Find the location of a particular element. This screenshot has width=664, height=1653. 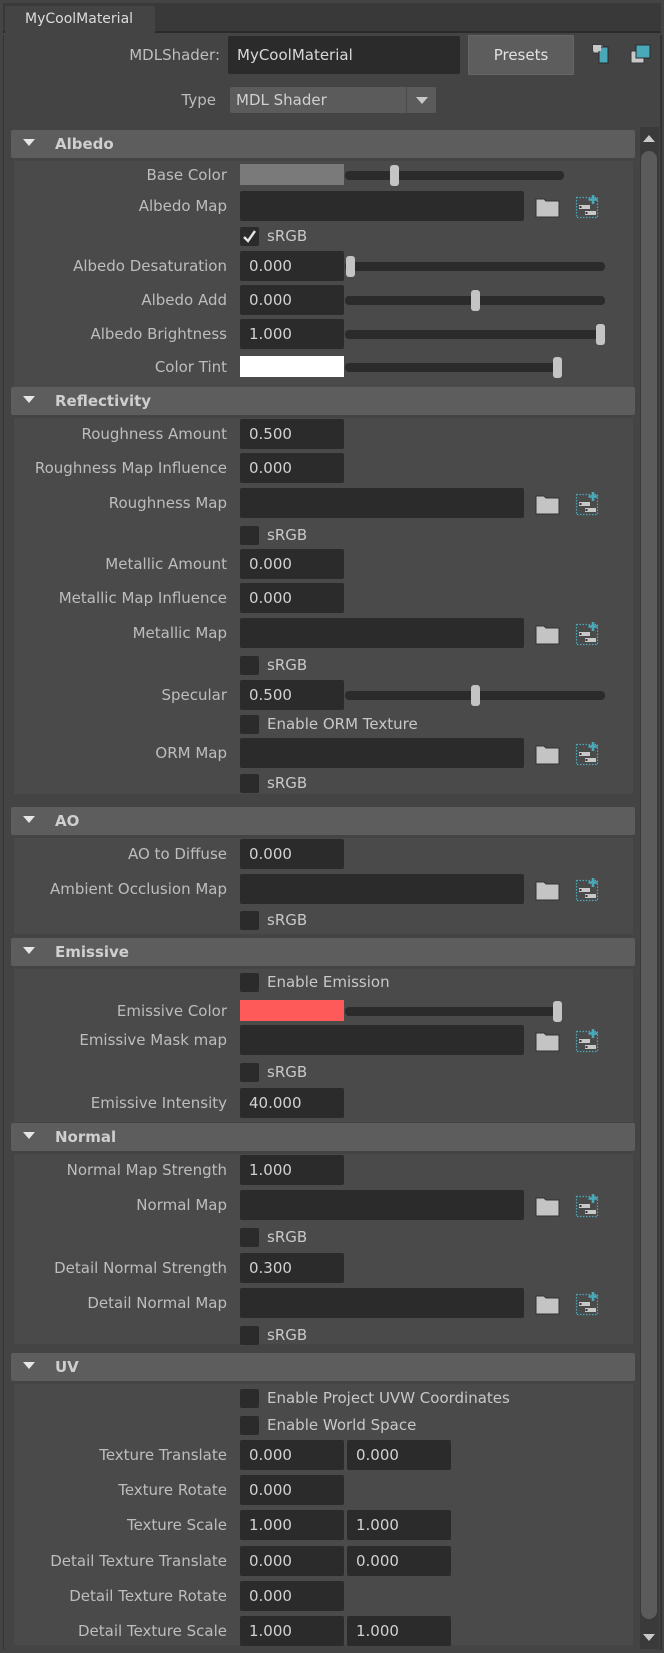

specular-slider is located at coordinates (475, 695).